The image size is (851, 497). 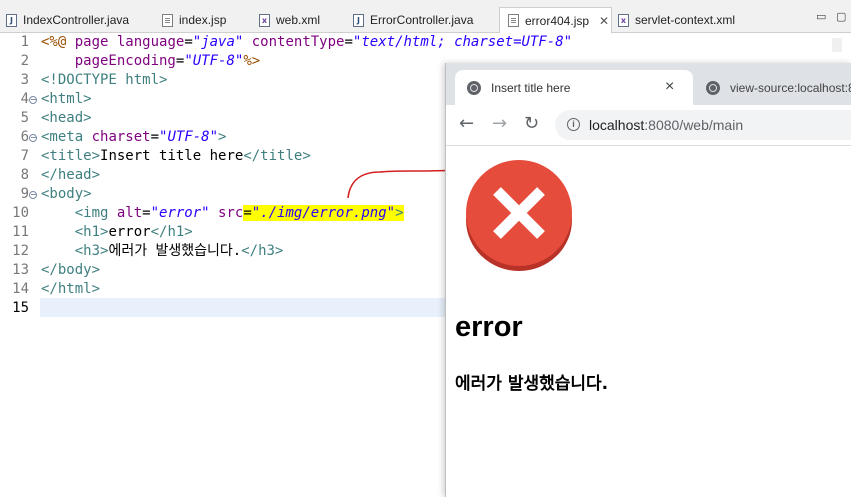 I want to click on page-heading: error, so click(x=489, y=327).